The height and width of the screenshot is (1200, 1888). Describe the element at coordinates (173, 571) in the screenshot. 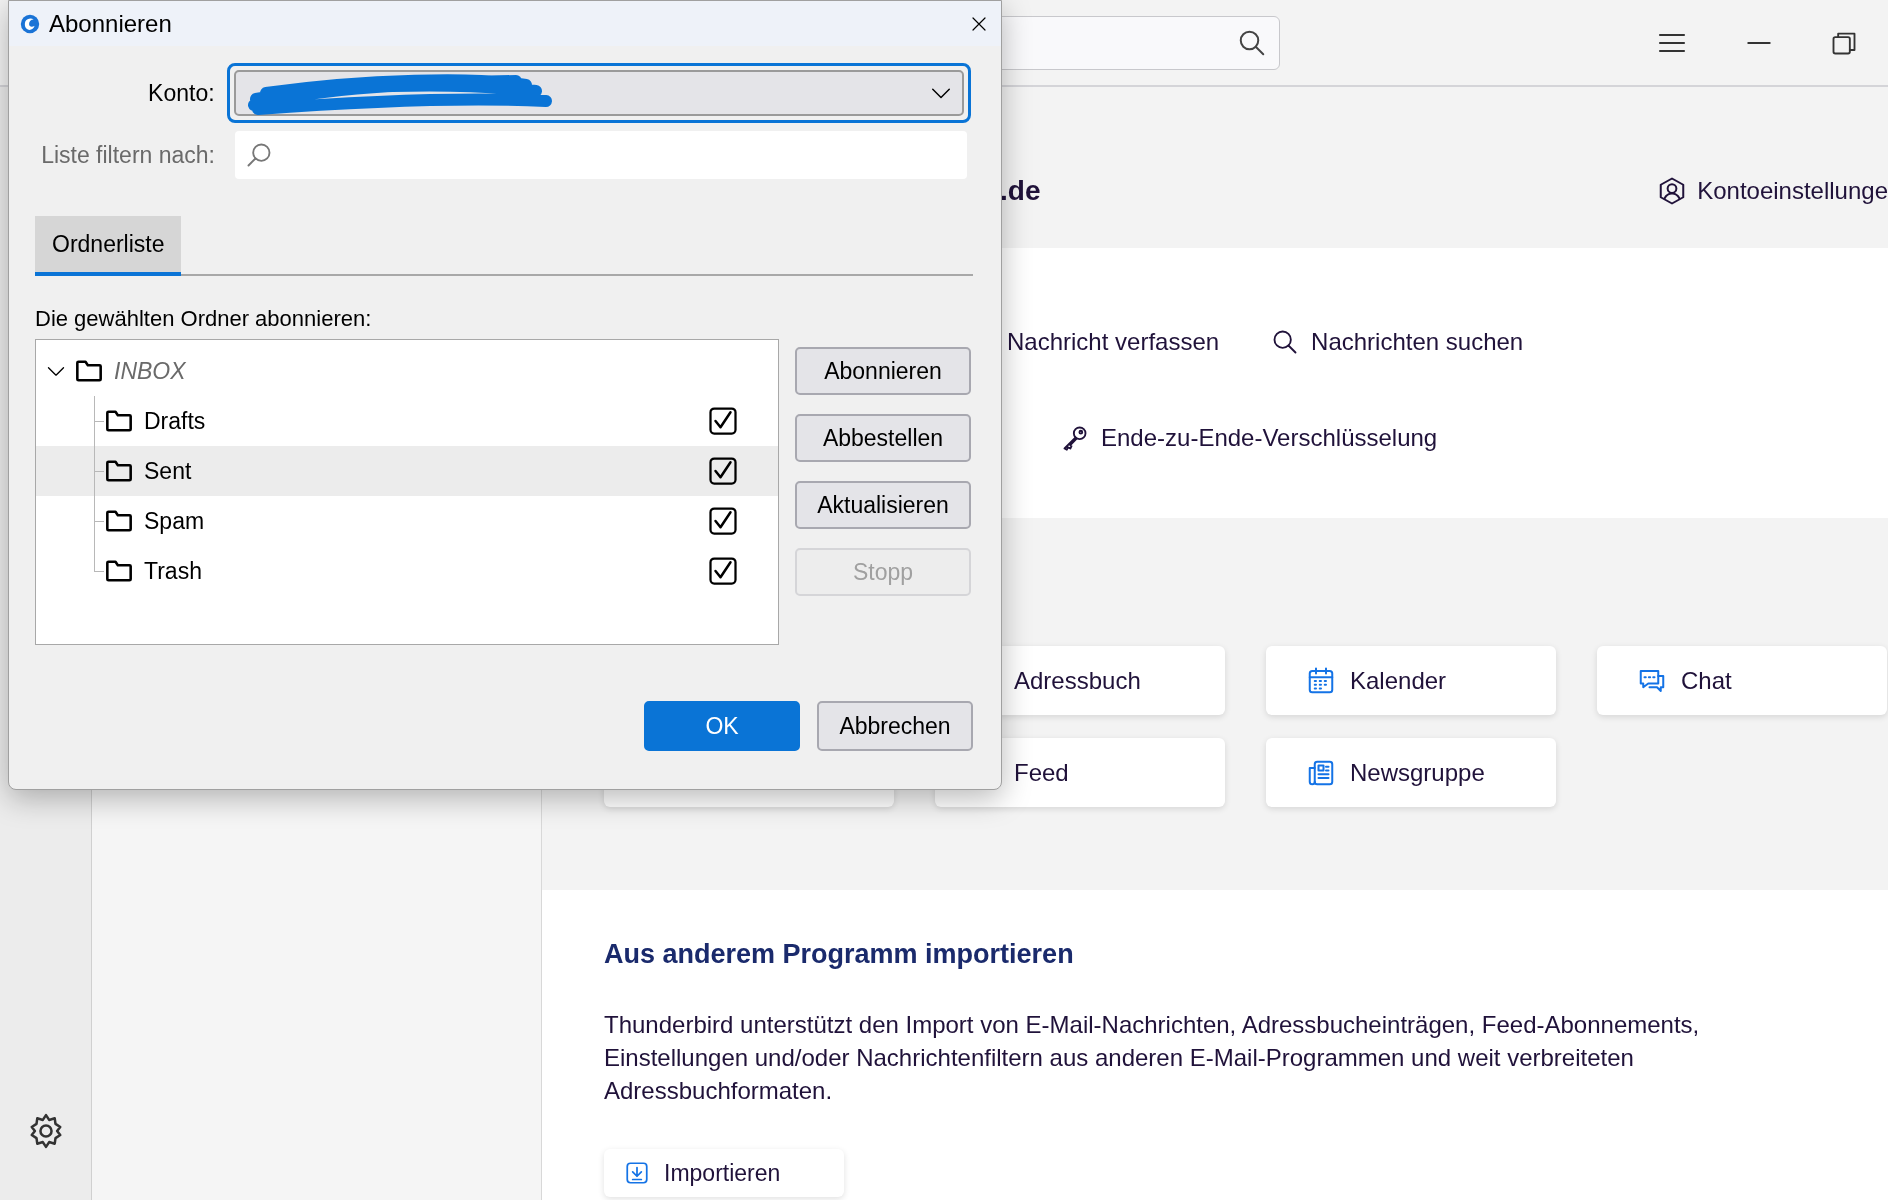

I see `folder-name: Trash` at that location.